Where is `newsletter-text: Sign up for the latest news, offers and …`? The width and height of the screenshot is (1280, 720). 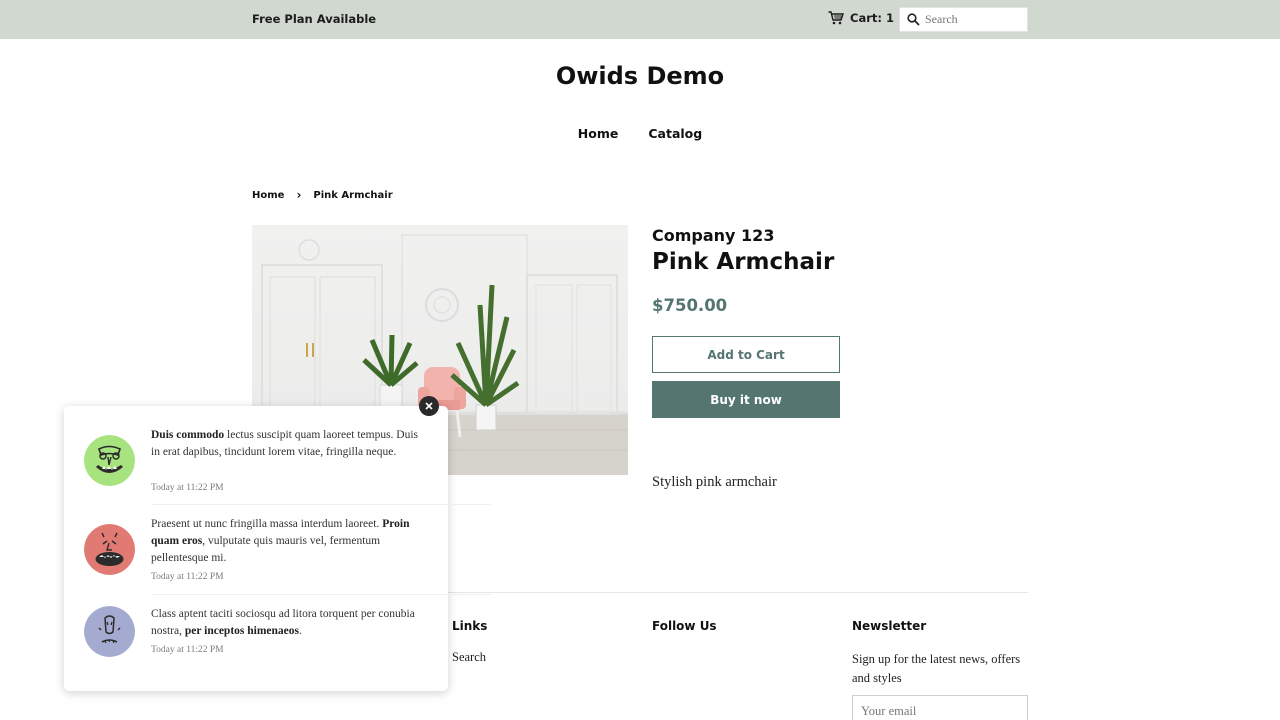 newsletter-text: Sign up for the latest news, offers and … is located at coordinates (936, 668).